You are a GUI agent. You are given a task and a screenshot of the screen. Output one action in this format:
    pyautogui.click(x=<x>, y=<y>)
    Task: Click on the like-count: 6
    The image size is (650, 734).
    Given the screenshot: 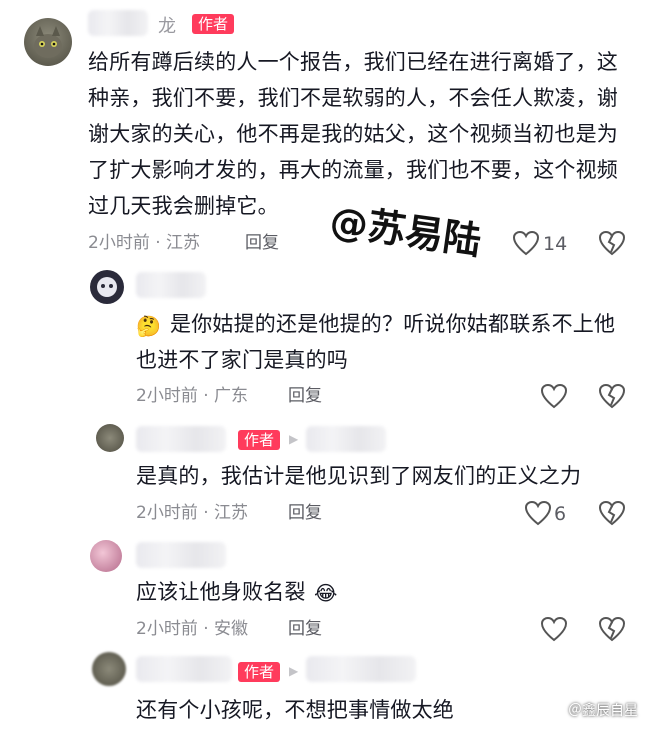 What is the action you would take?
    pyautogui.click(x=560, y=514)
    